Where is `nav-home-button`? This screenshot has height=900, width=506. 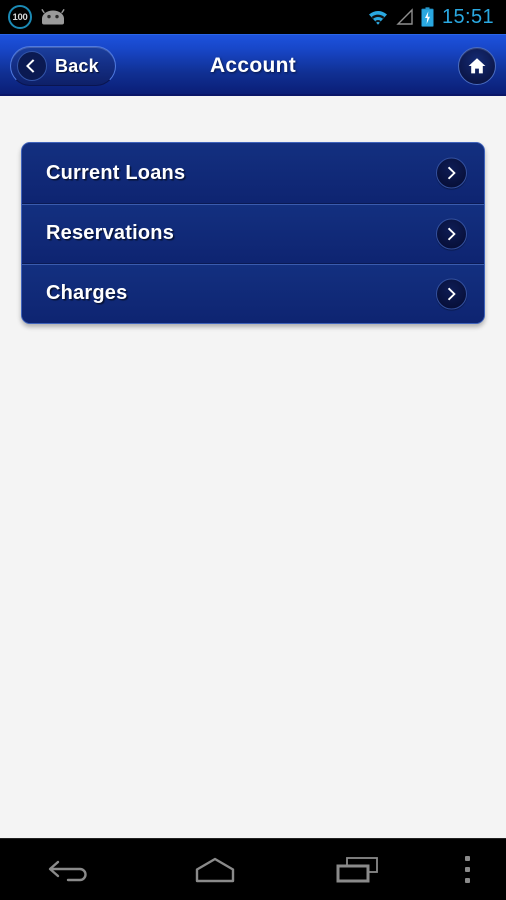
nav-home-button is located at coordinates (214, 869).